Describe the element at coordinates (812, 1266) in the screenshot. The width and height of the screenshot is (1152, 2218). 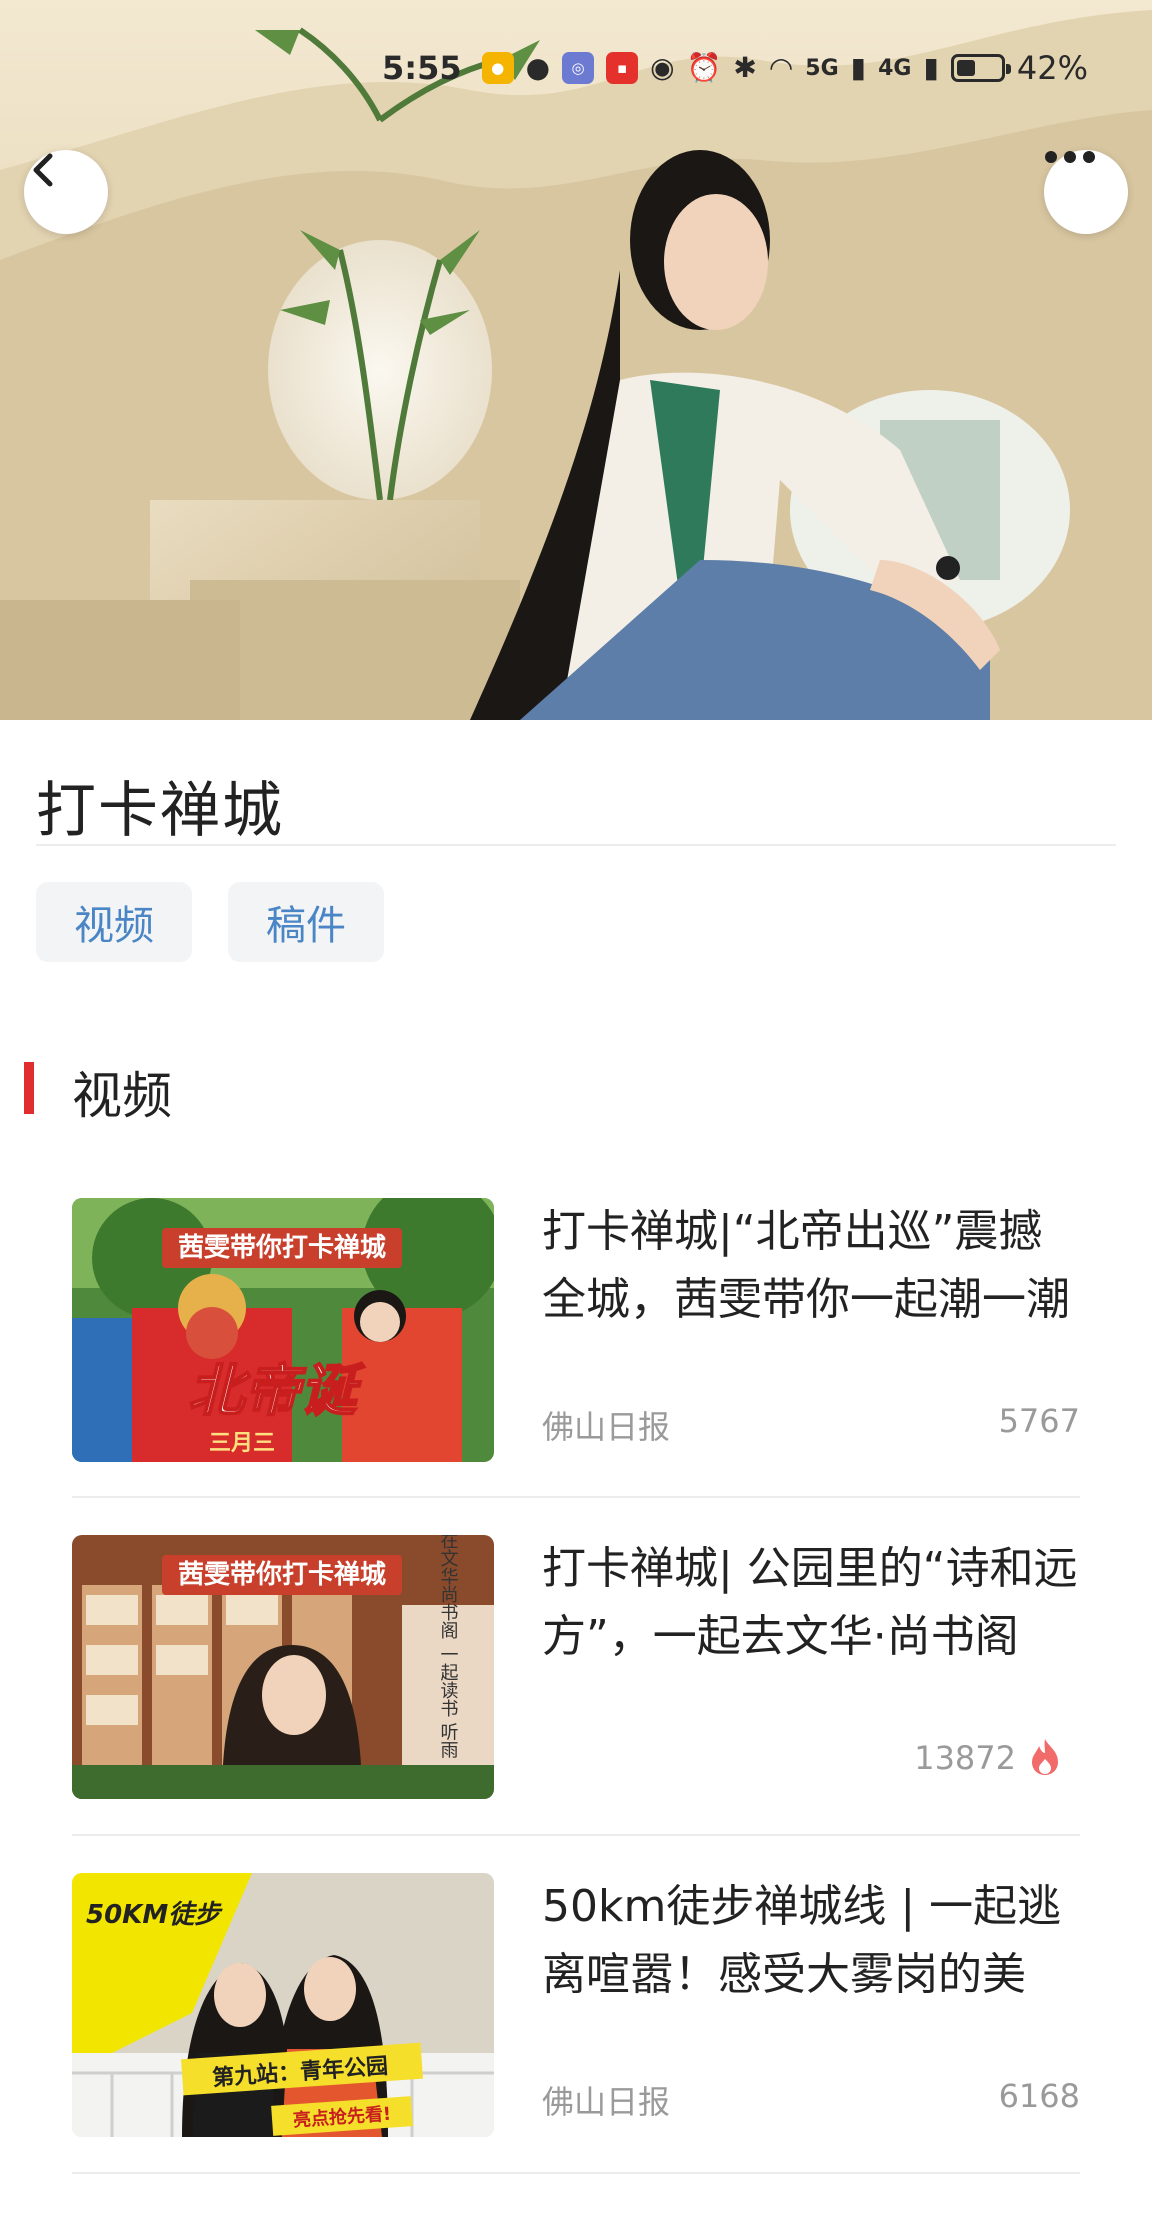
I see `video-title: 打卡禅城|“北帝出巡”震撼全城，茜雯带你一起潮一潮` at that location.